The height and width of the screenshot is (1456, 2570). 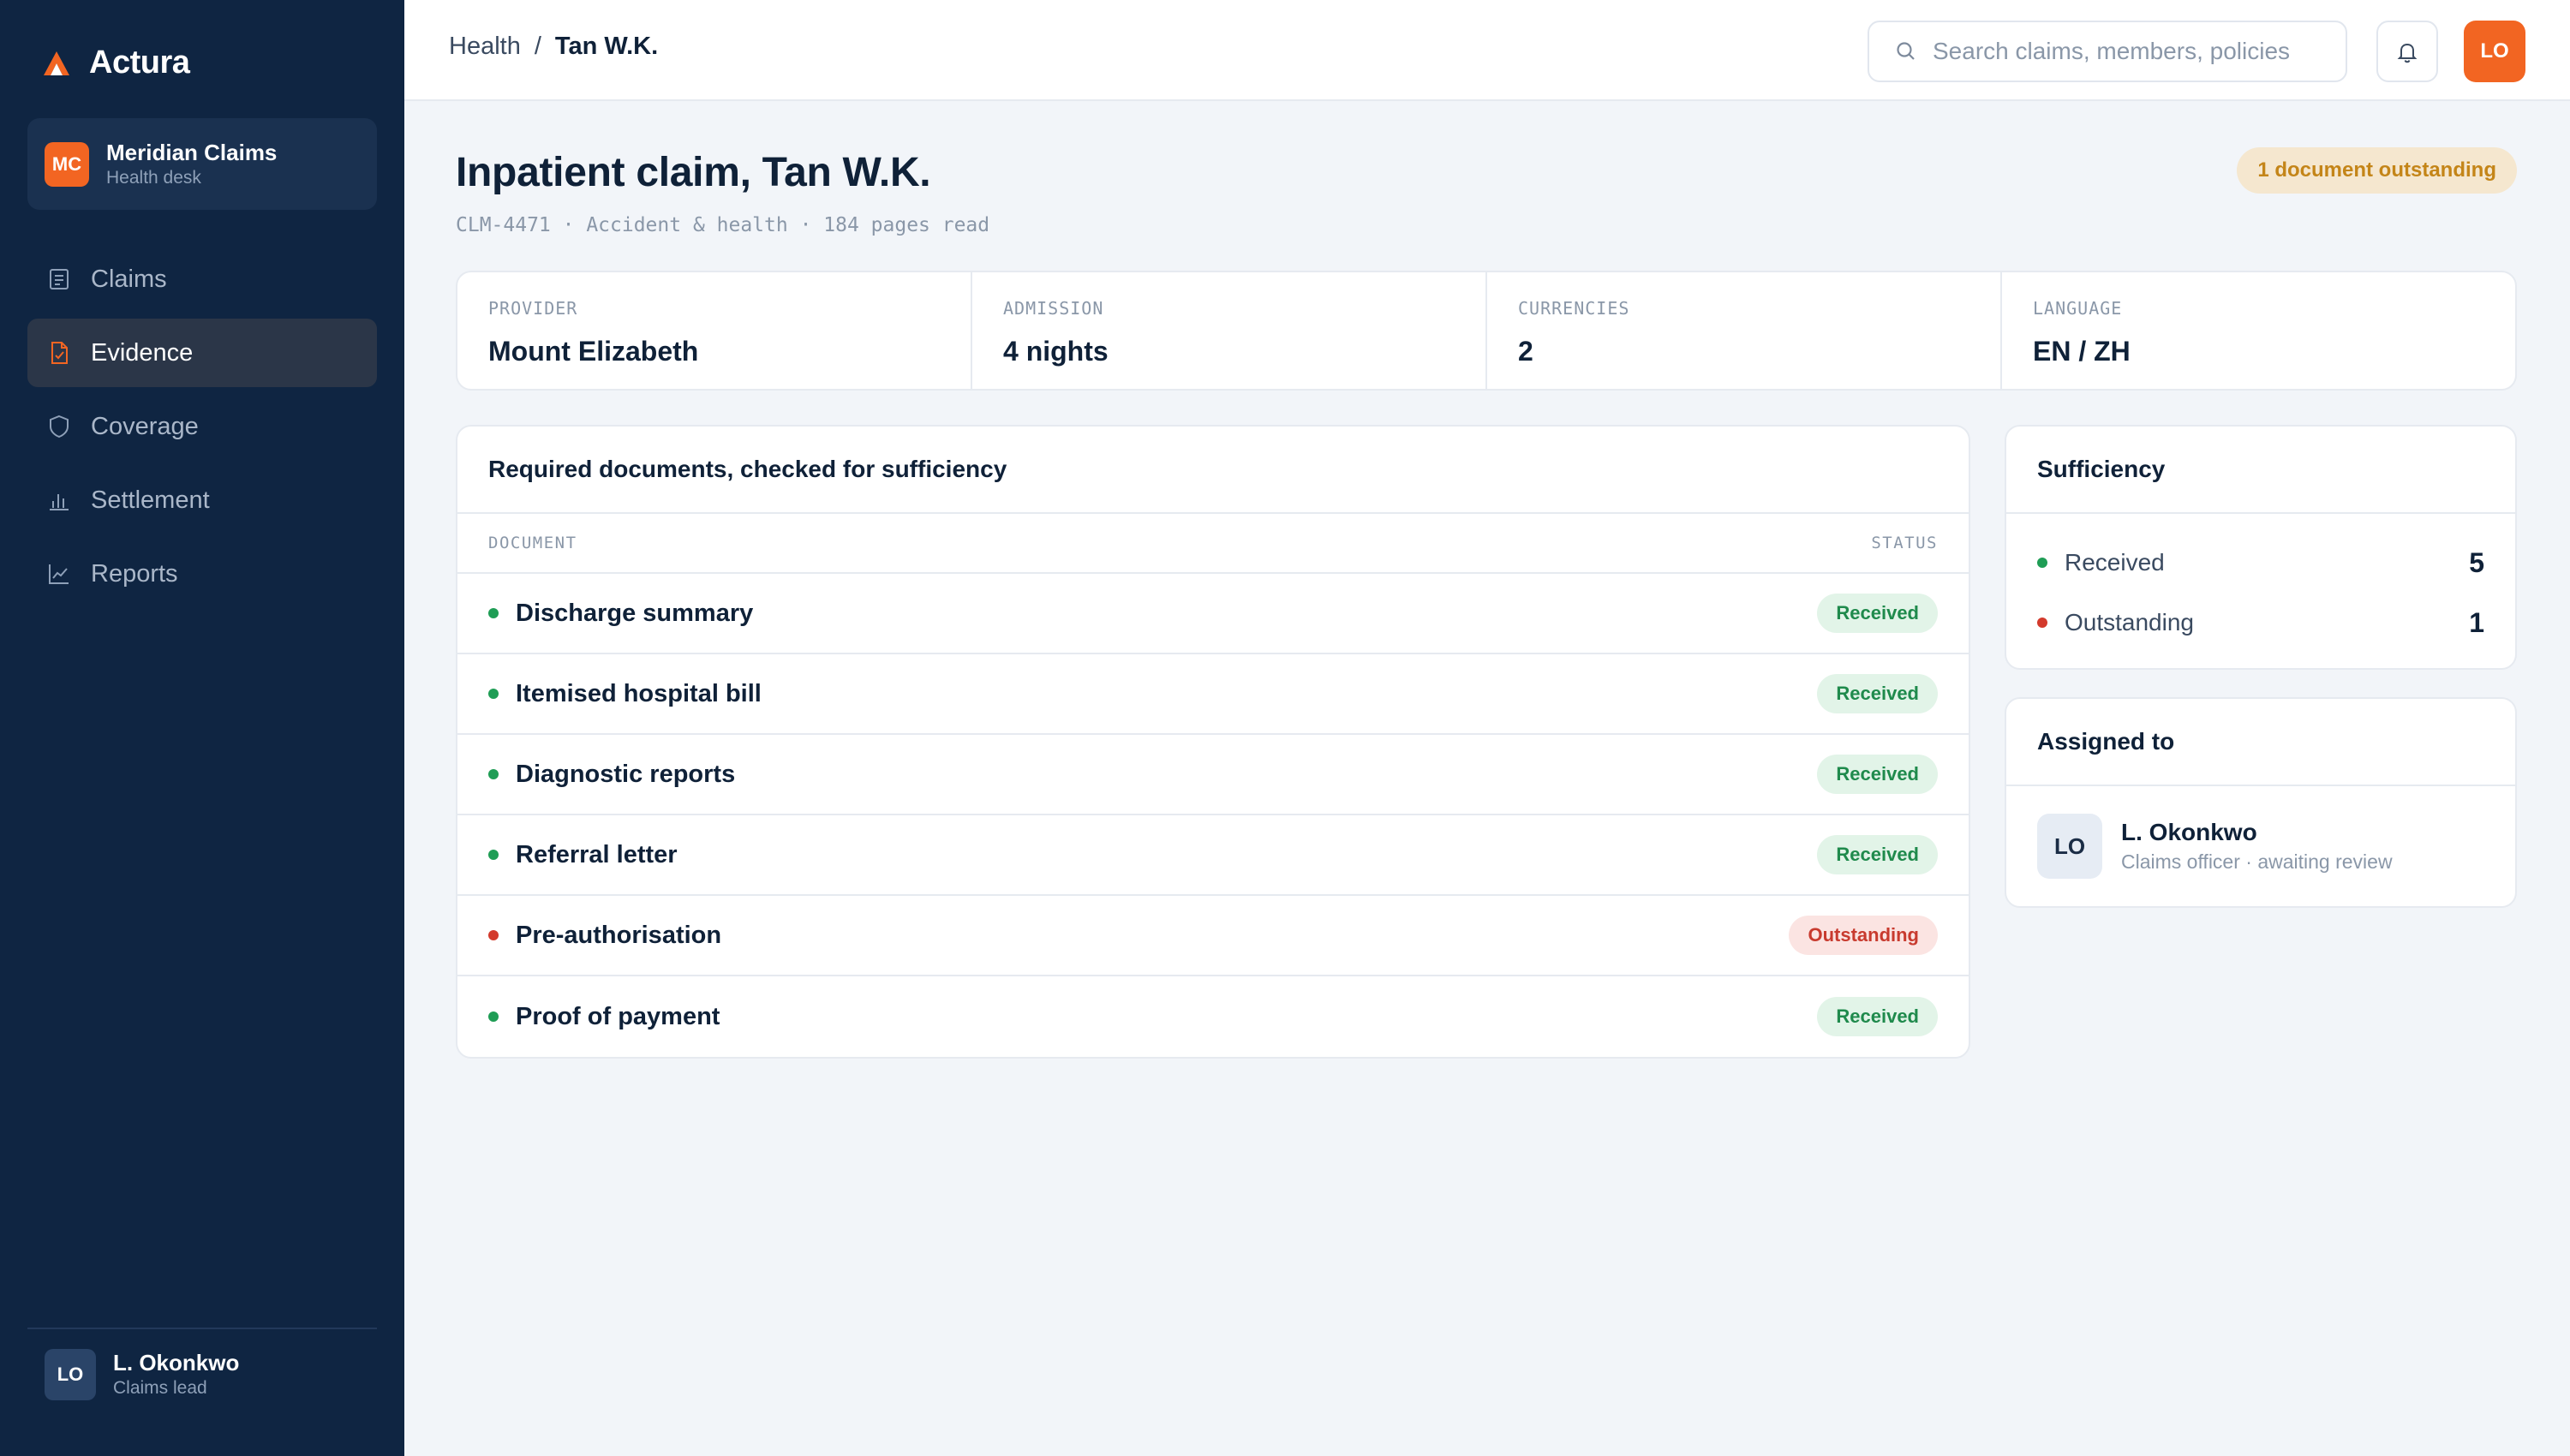 I want to click on stat-label: LANGUAGE, so click(x=2078, y=308).